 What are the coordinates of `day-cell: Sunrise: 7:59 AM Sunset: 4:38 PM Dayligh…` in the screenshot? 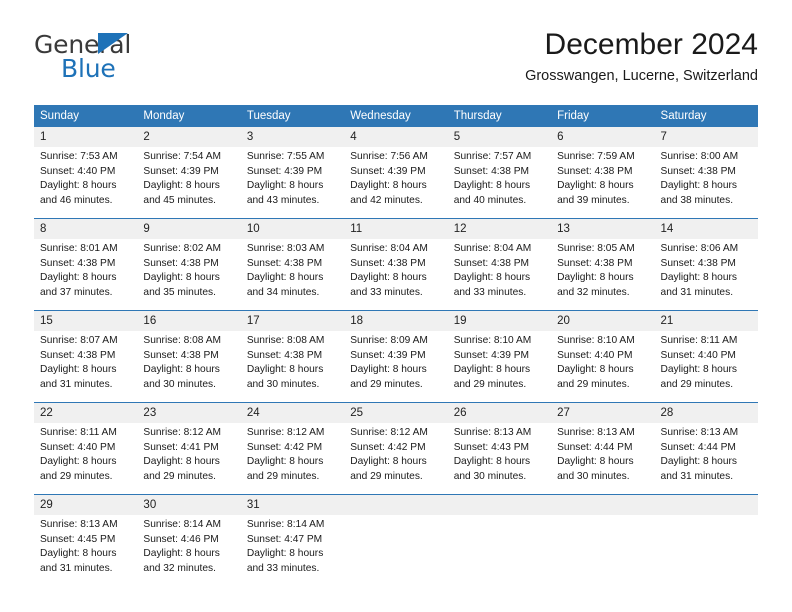 It's located at (603, 183).